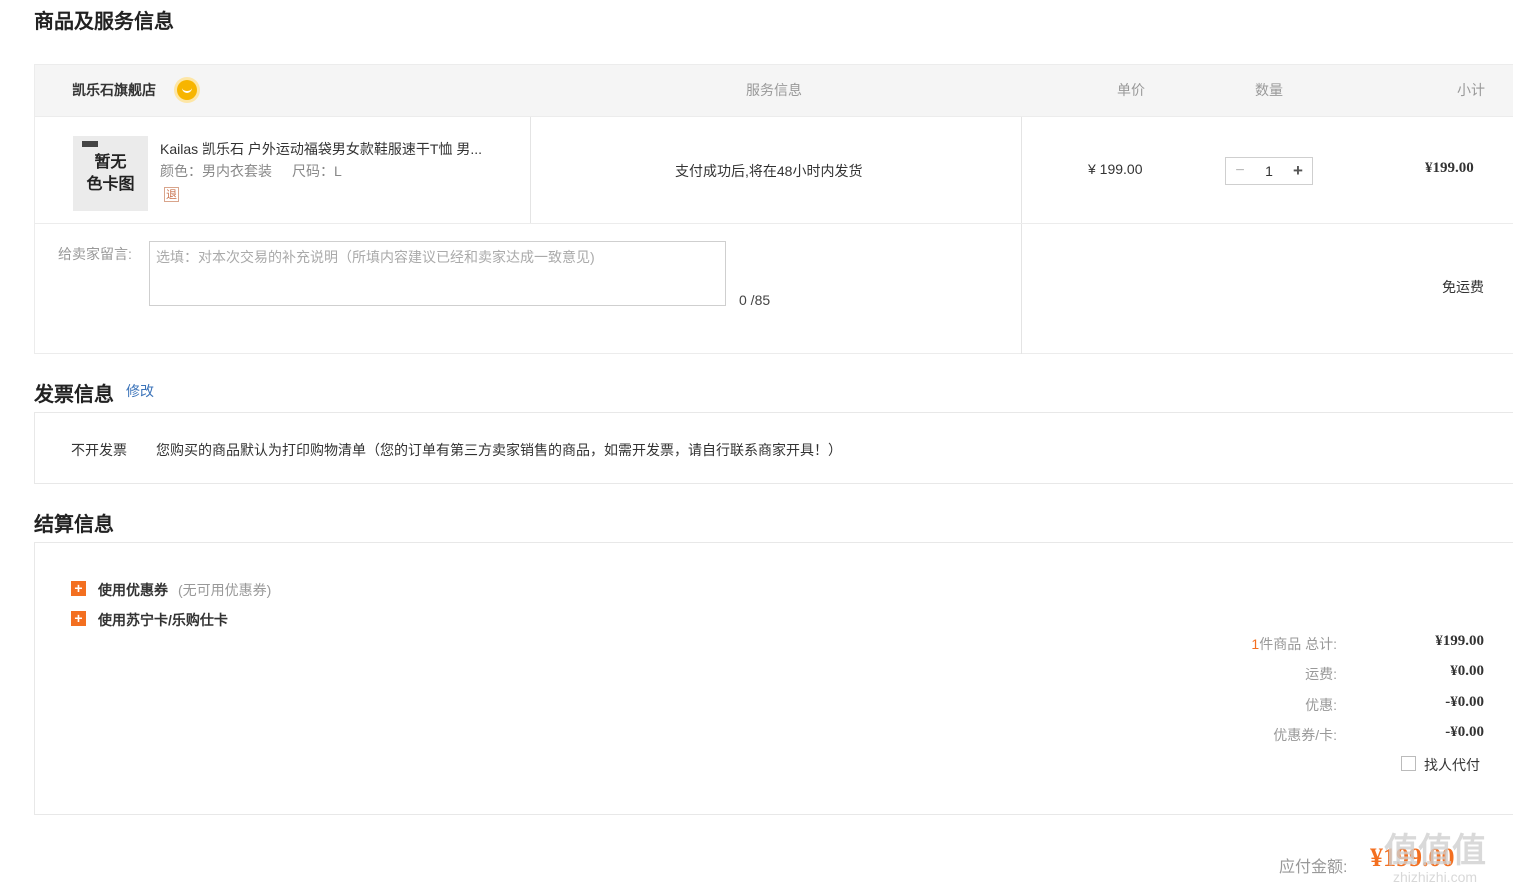  I want to click on invoice-edit-link: 修改, so click(140, 391).